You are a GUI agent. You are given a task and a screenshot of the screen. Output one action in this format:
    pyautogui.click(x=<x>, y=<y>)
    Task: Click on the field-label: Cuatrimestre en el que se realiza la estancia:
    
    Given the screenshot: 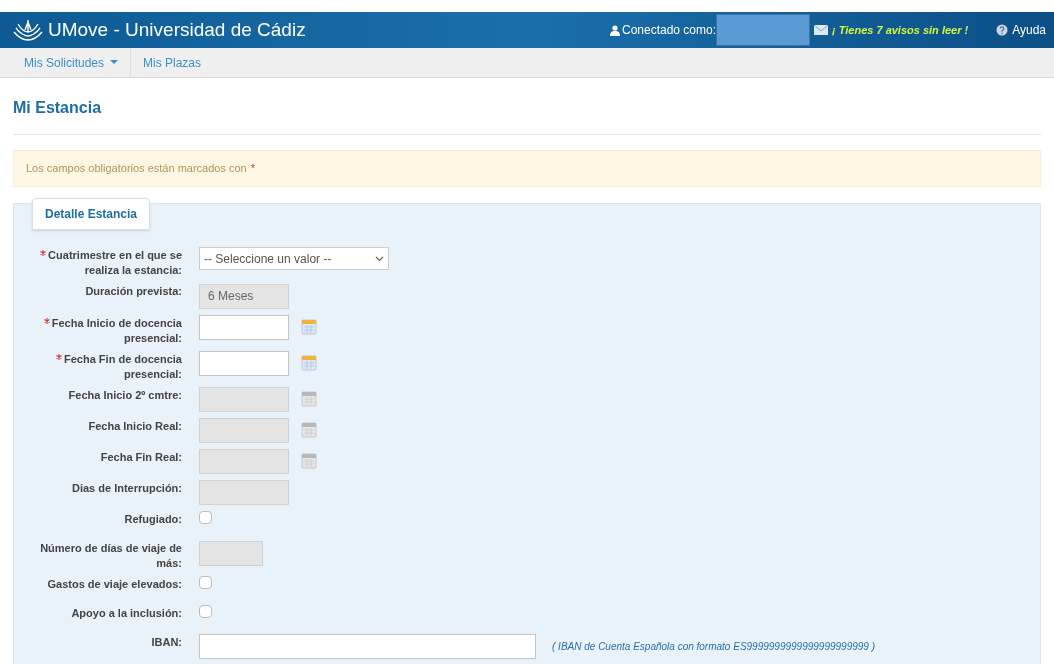 What is the action you would take?
    pyautogui.click(x=109, y=263)
    